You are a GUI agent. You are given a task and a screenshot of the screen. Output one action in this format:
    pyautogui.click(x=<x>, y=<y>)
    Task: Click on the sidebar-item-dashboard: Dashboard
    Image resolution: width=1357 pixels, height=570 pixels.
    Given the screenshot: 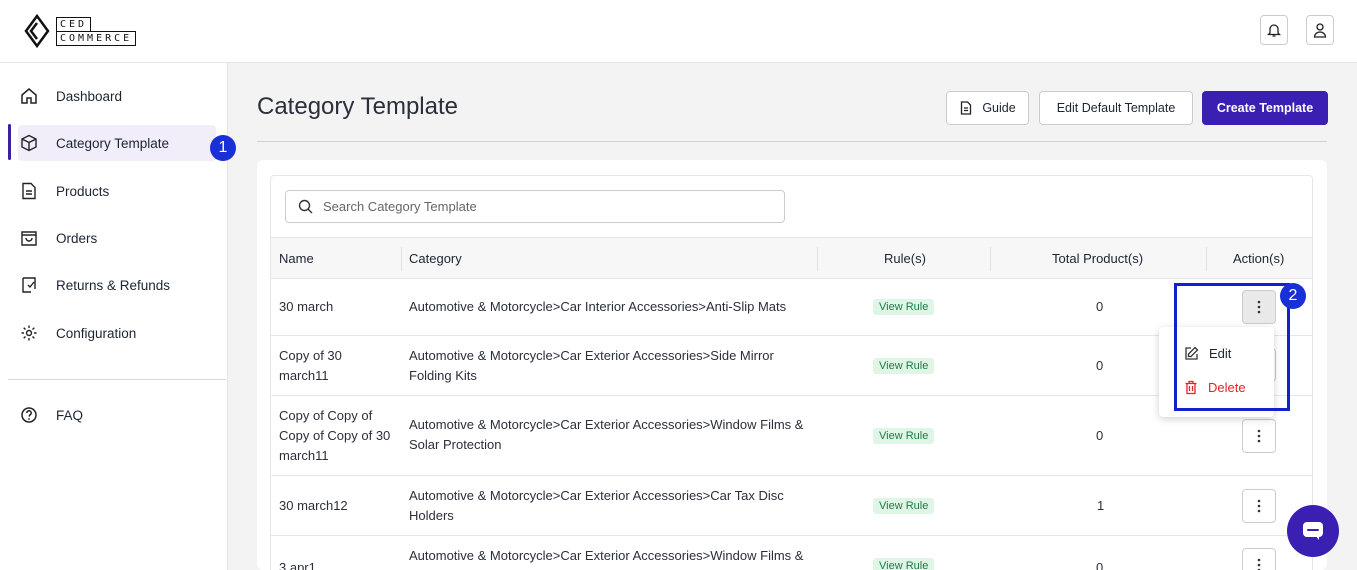 What is the action you would take?
    pyautogui.click(x=70, y=96)
    